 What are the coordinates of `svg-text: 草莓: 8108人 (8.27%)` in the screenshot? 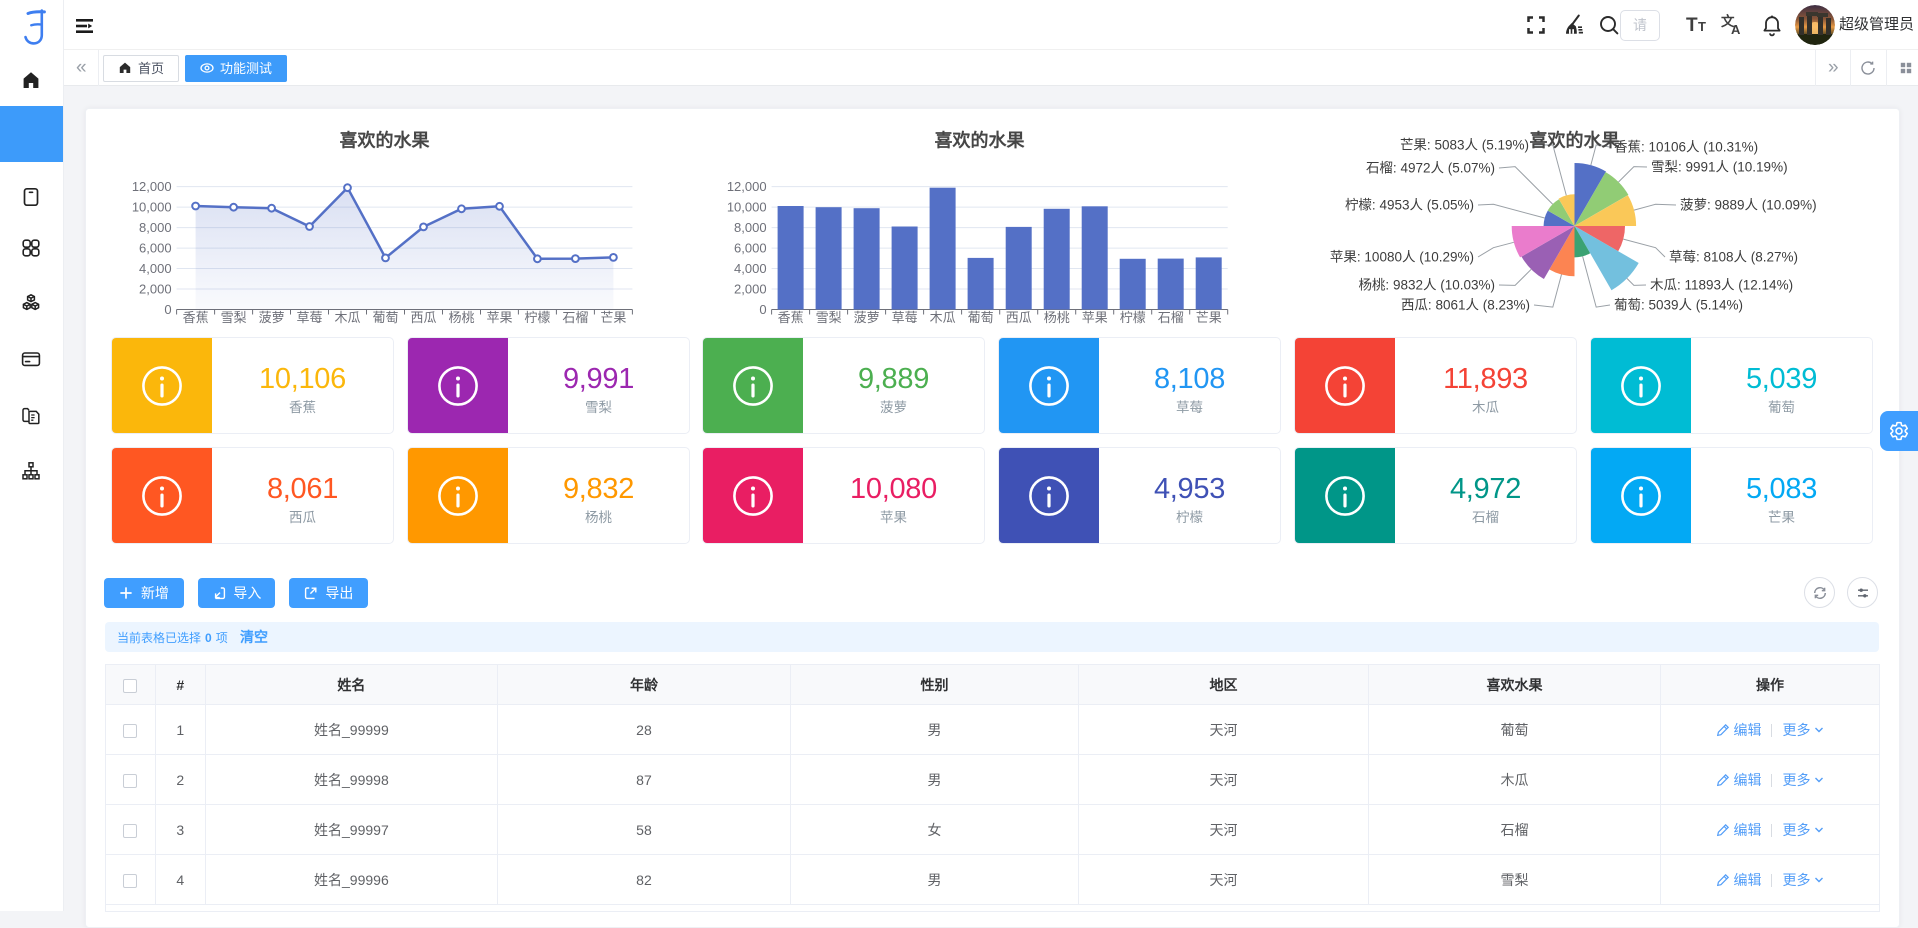 It's located at (1733, 257).